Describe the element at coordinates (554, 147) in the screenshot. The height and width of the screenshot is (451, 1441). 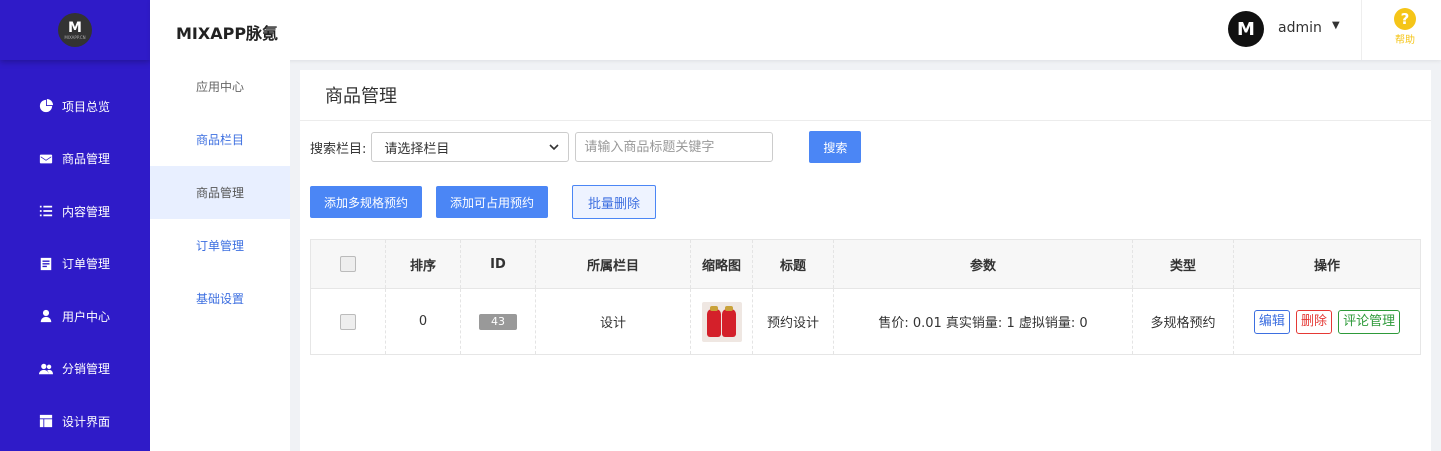
I see `chevron-down-icon` at that location.